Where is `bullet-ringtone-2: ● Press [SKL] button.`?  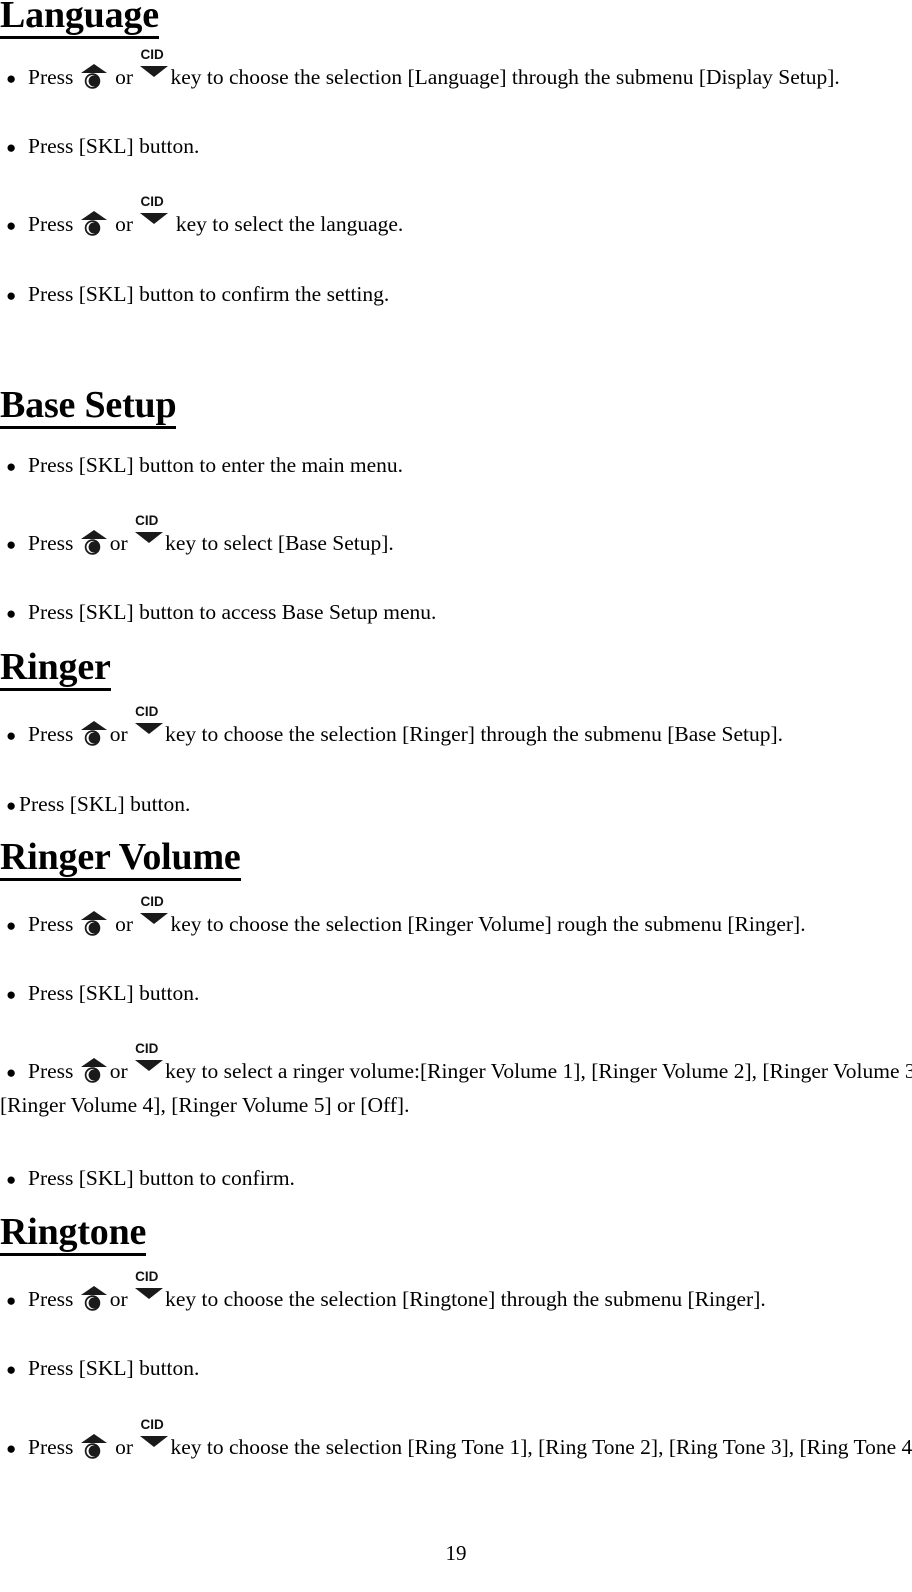 bullet-ringtone-2: ● Press [SKL] button. is located at coordinates (102, 1369).